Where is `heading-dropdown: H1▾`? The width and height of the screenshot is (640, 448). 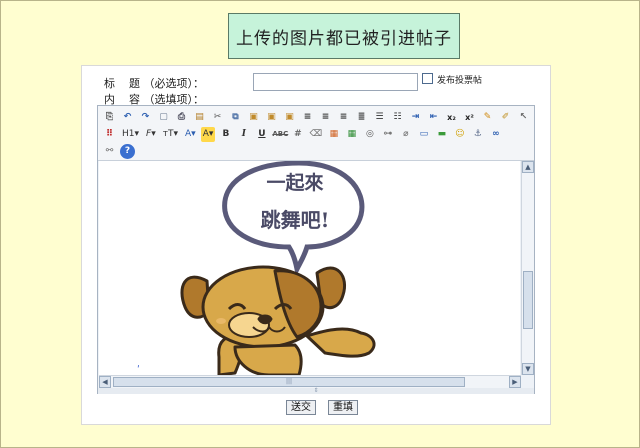 heading-dropdown: H1▾ is located at coordinates (130, 134).